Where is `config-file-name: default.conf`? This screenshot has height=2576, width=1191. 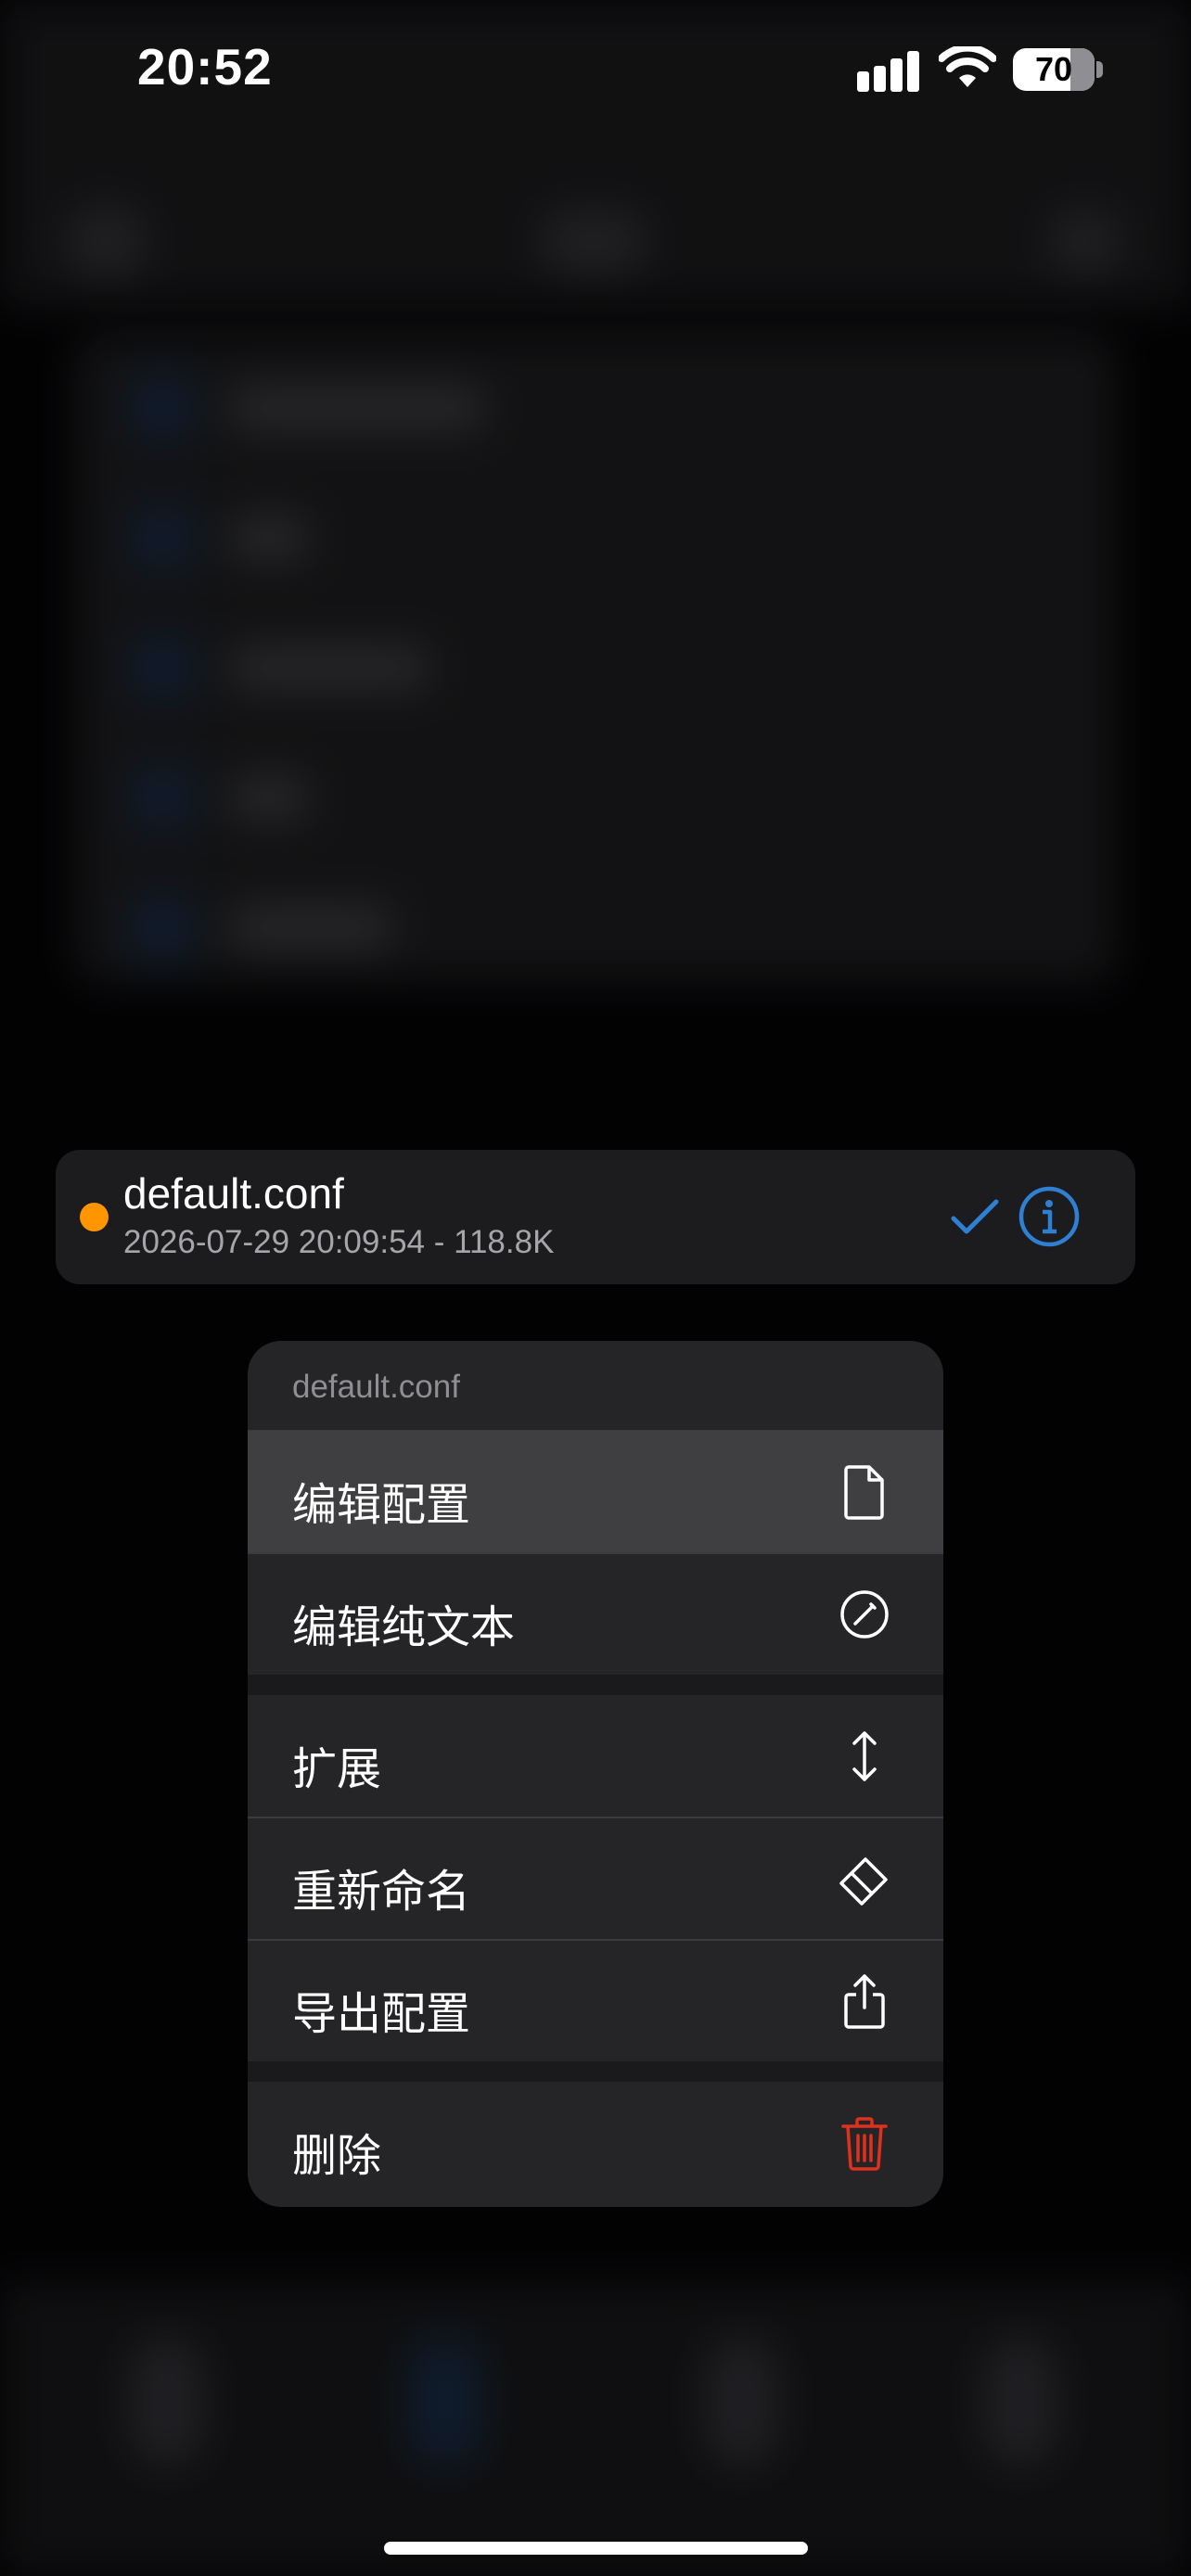 config-file-name: default.conf is located at coordinates (233, 1193).